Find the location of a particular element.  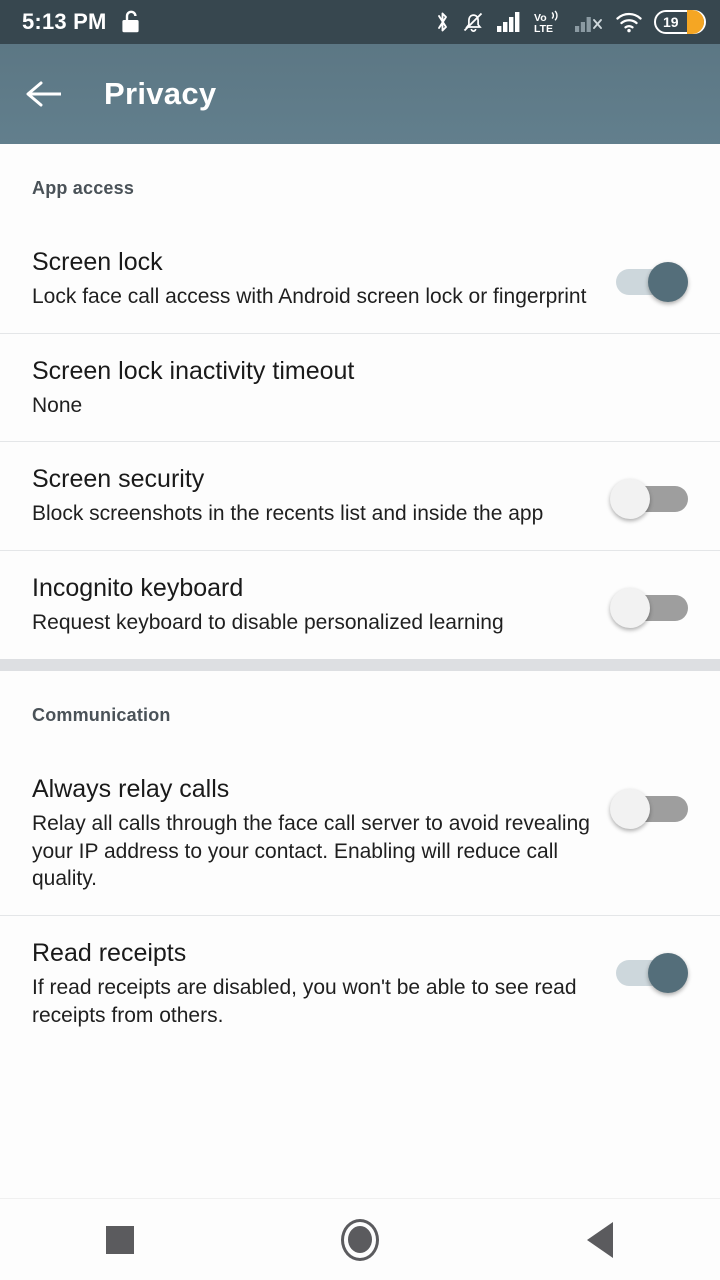

status-bar-left: 5:13 PM is located at coordinates (81, 22).